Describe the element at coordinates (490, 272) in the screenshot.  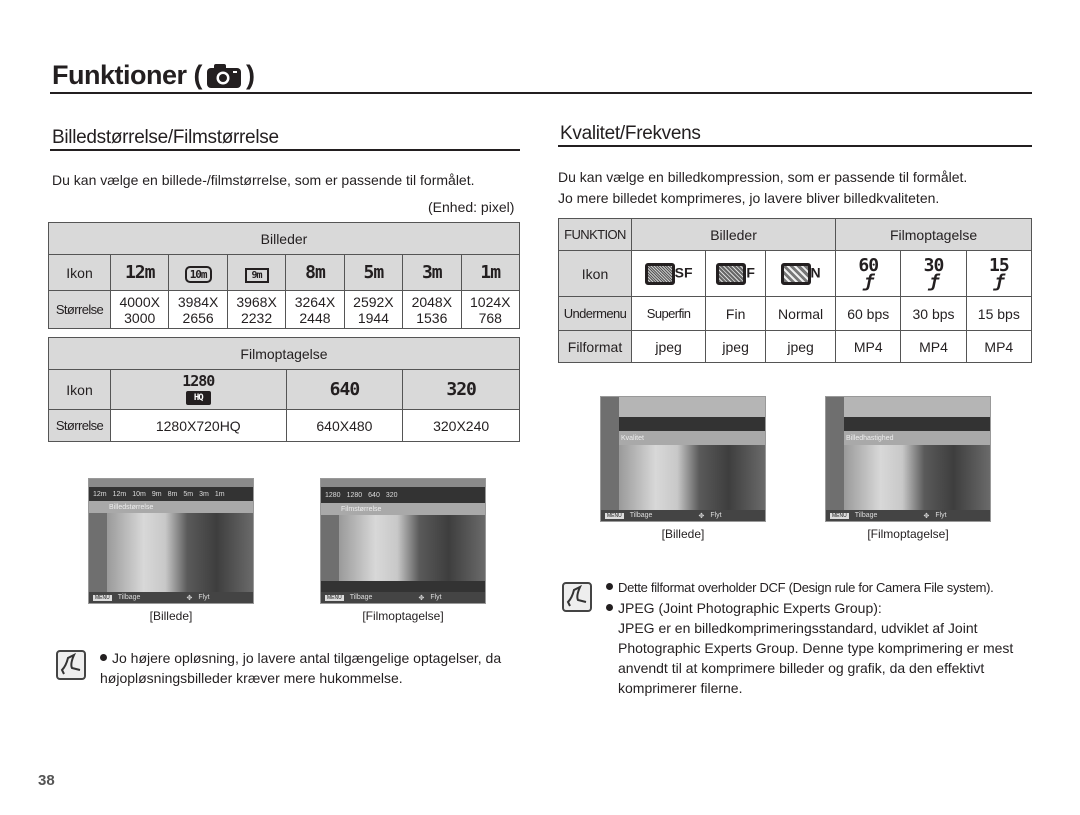
I see `size-1m-icon: 1m` at that location.